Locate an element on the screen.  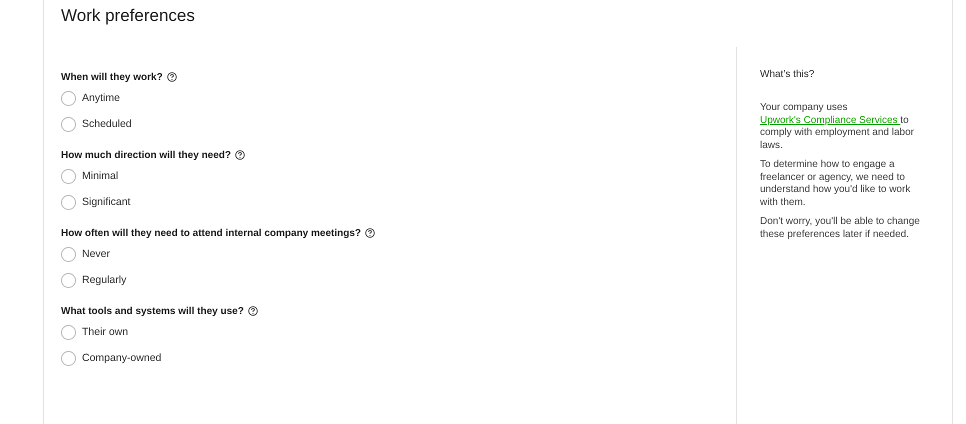
option-label: Regularly is located at coordinates (104, 280).